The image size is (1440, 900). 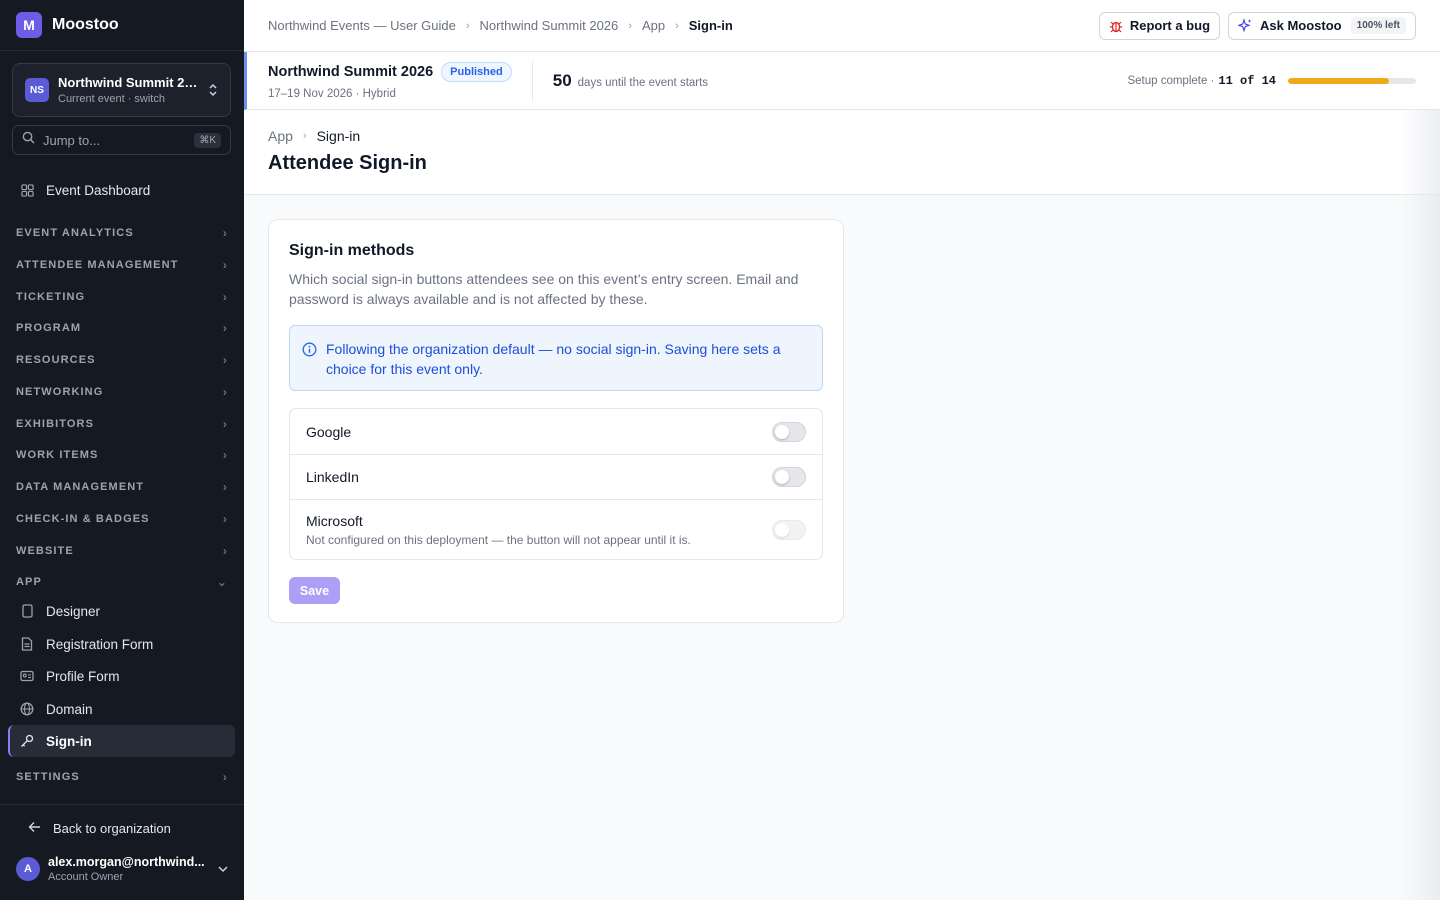 I want to click on nav-label: Event Dashboard, so click(x=98, y=190).